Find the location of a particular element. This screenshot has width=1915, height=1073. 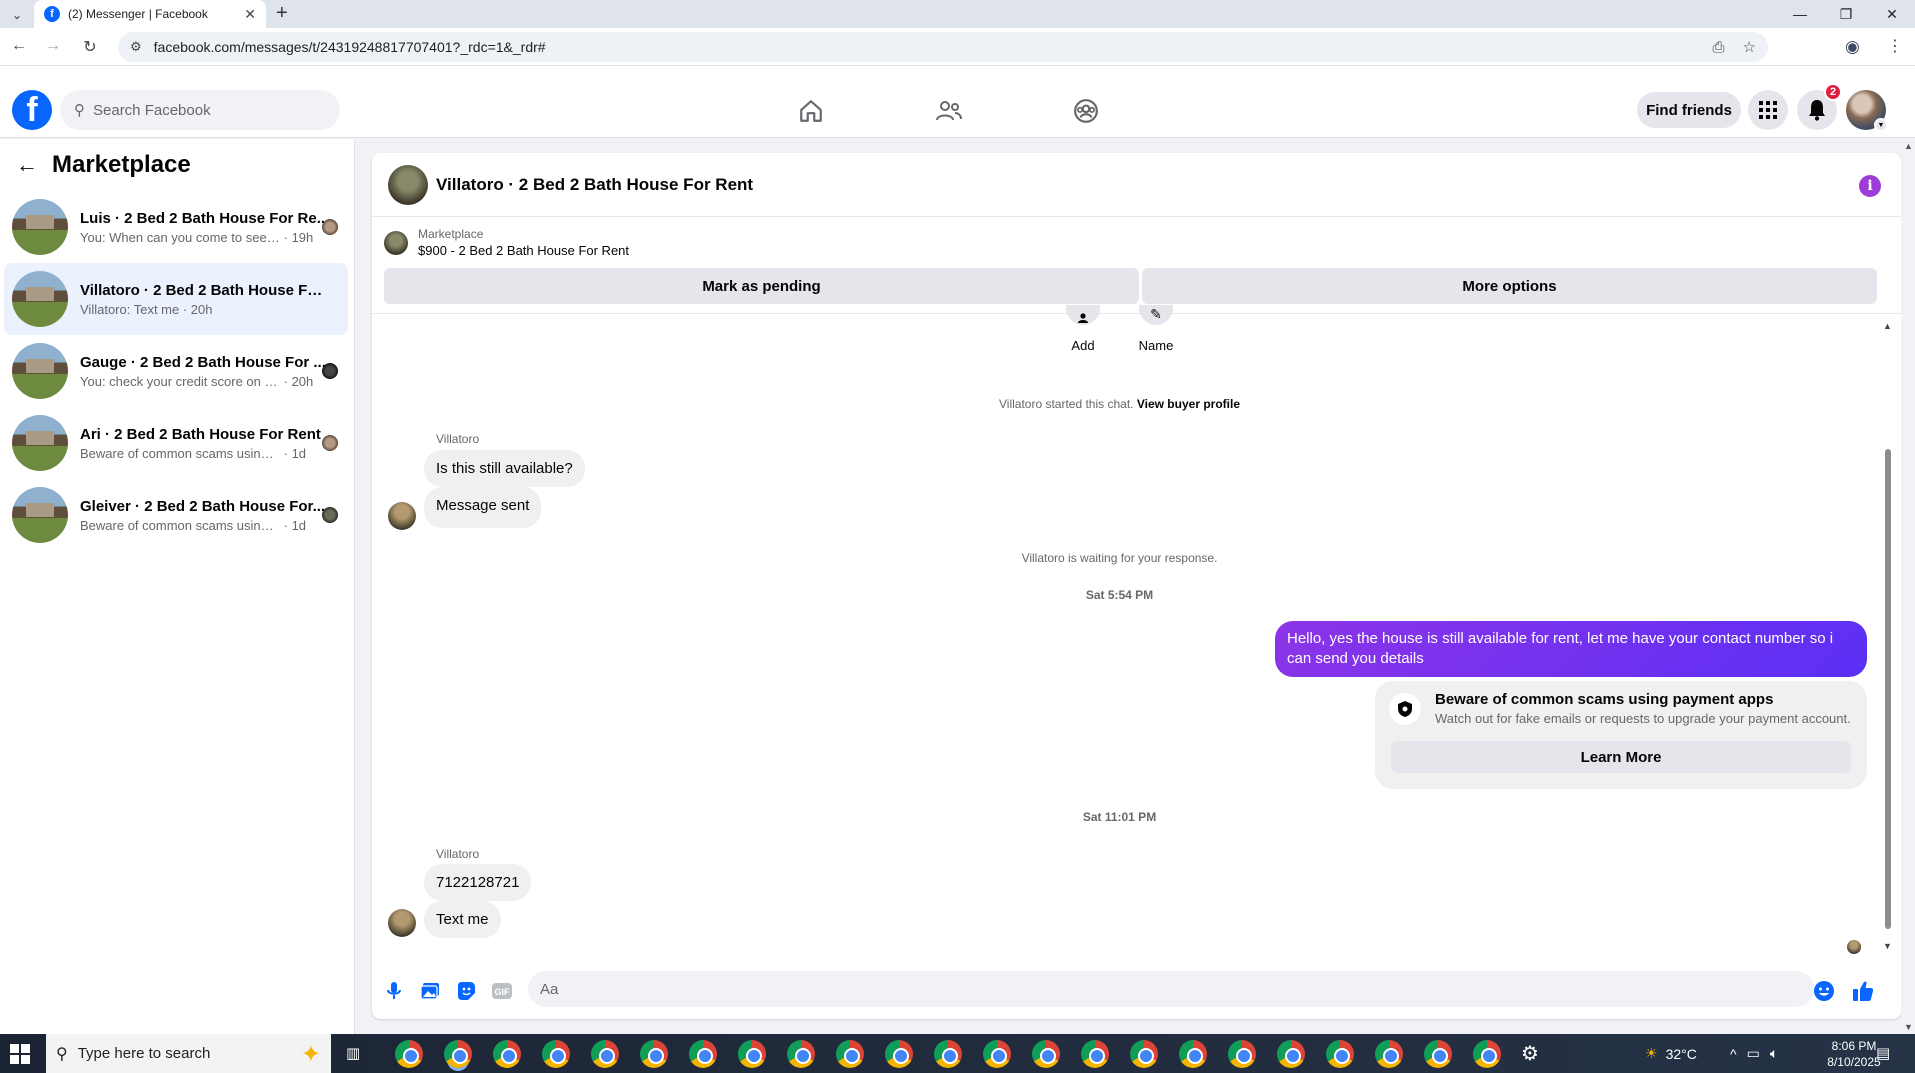

friends-icon is located at coordinates (949, 111).